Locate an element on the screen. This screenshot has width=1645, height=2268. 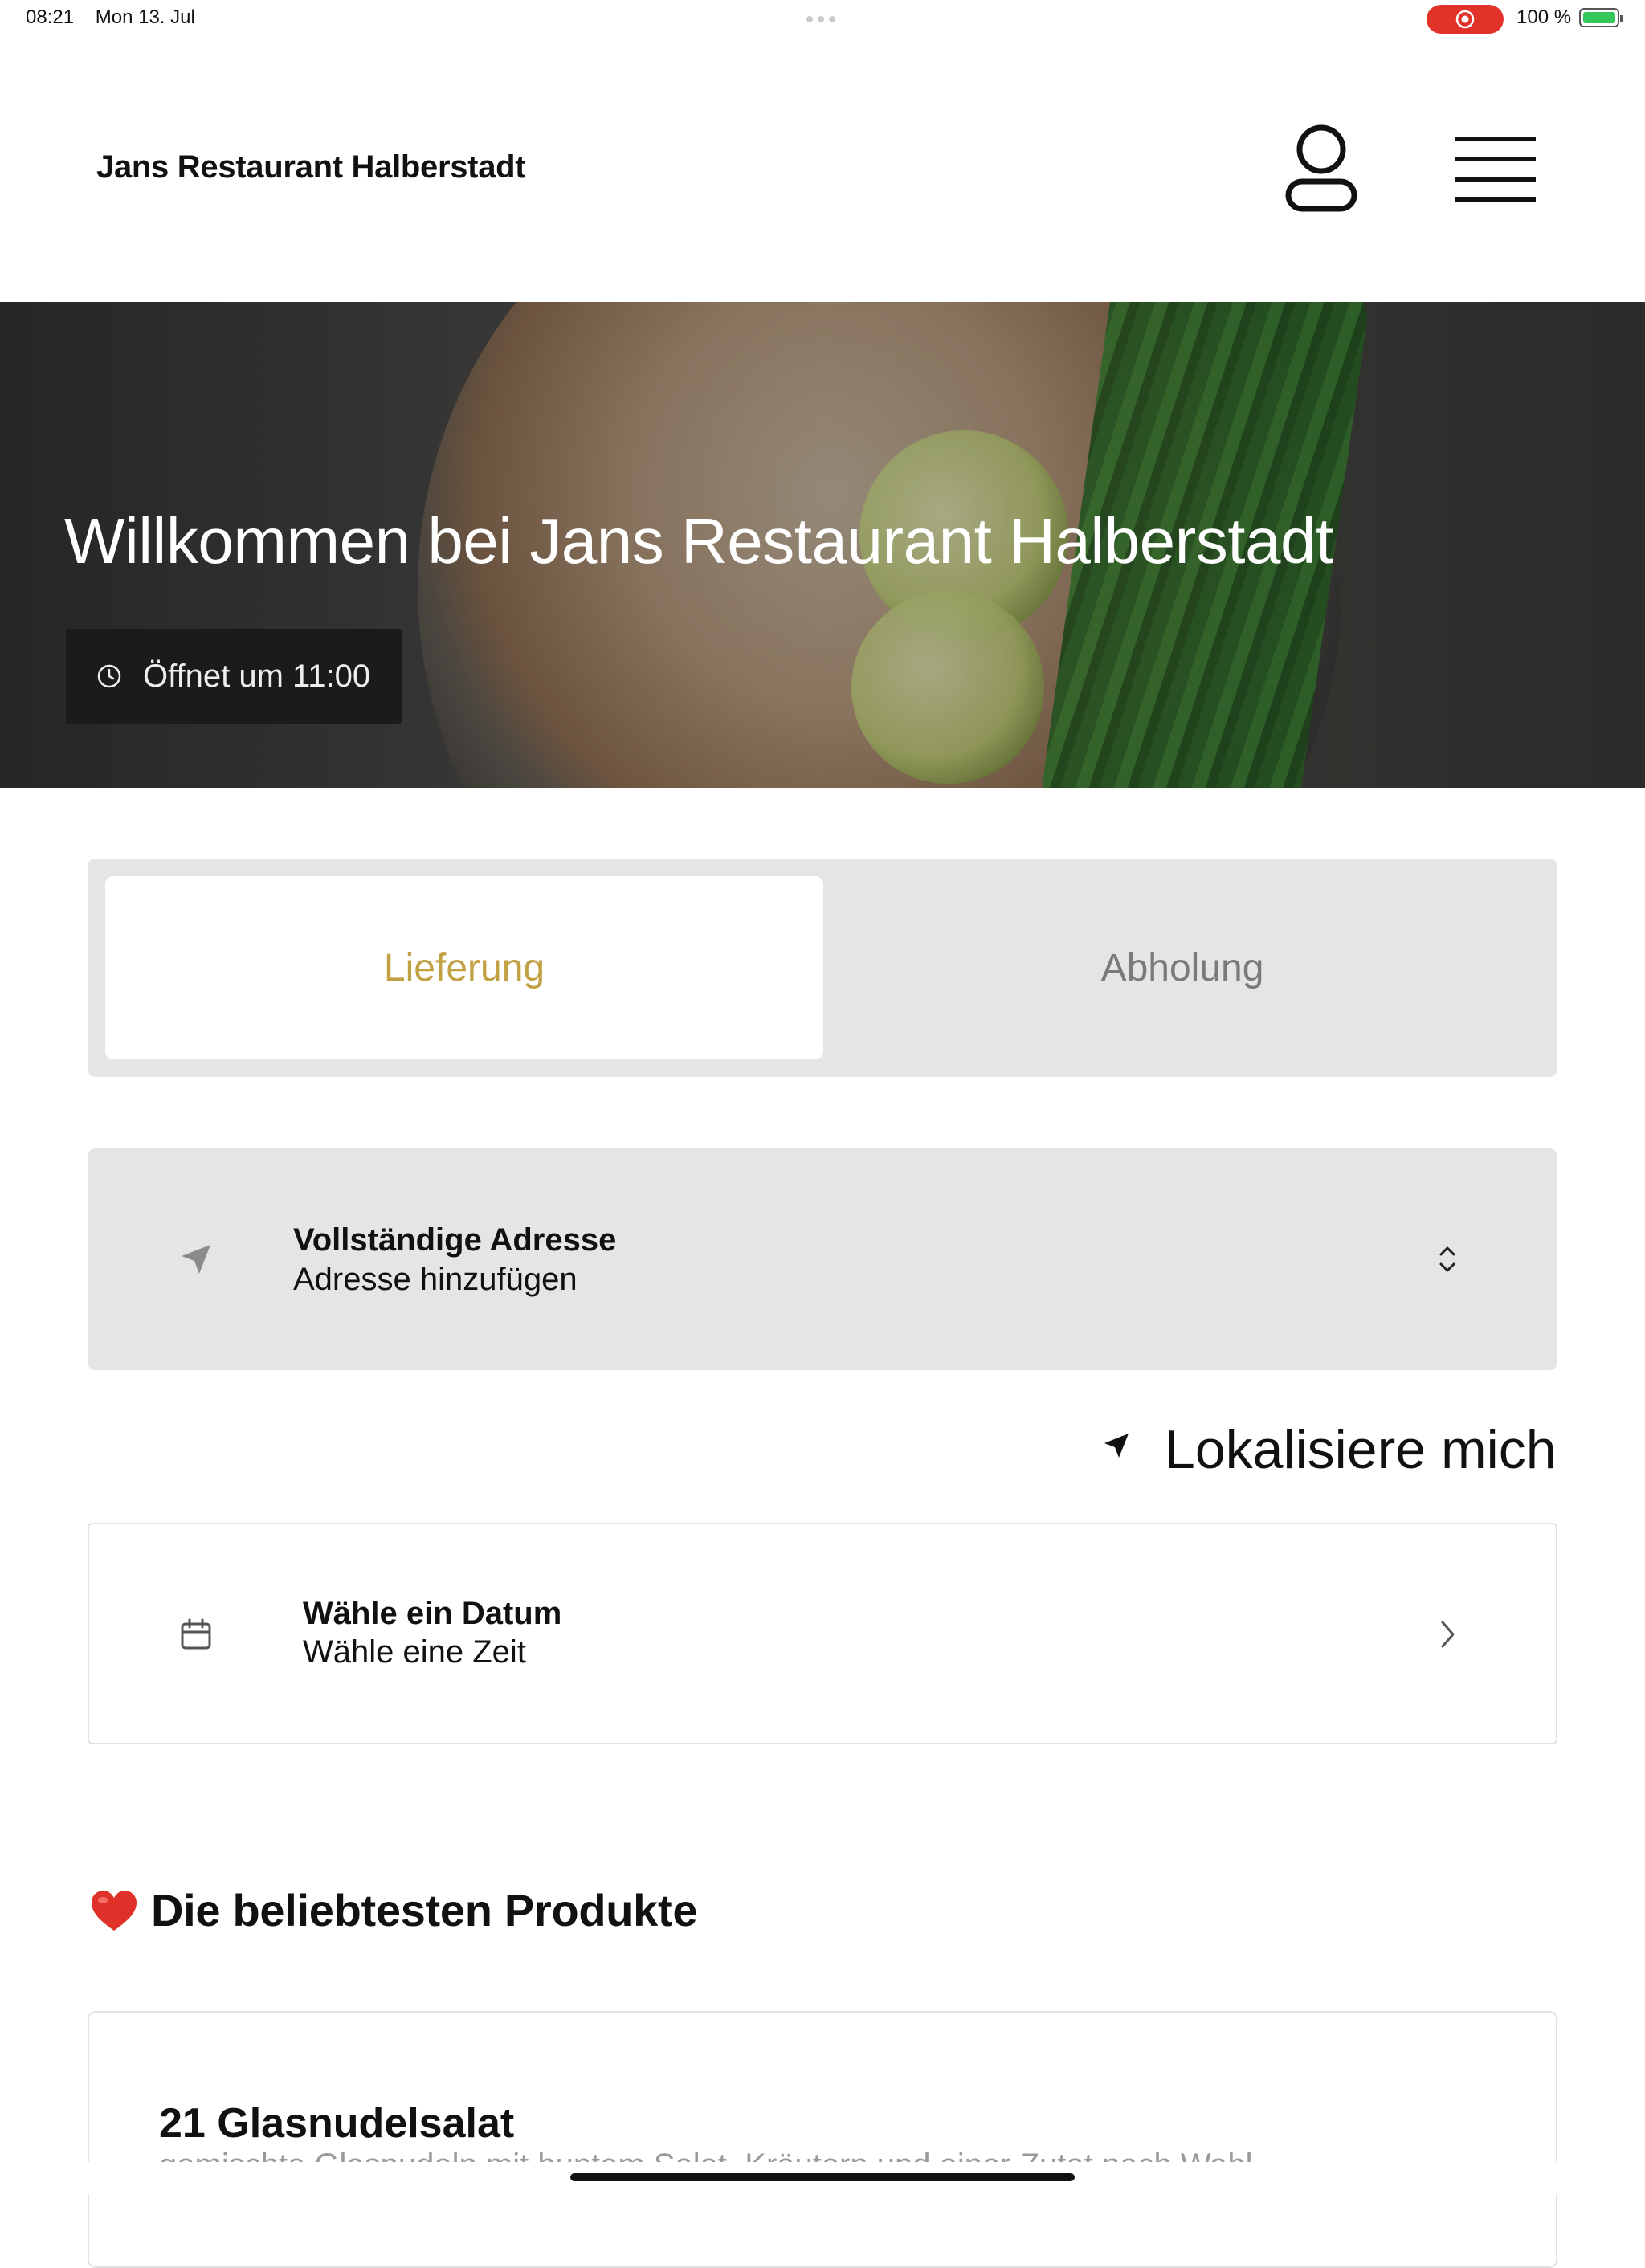
navigation-arrow-icon is located at coordinates (196, 1259).